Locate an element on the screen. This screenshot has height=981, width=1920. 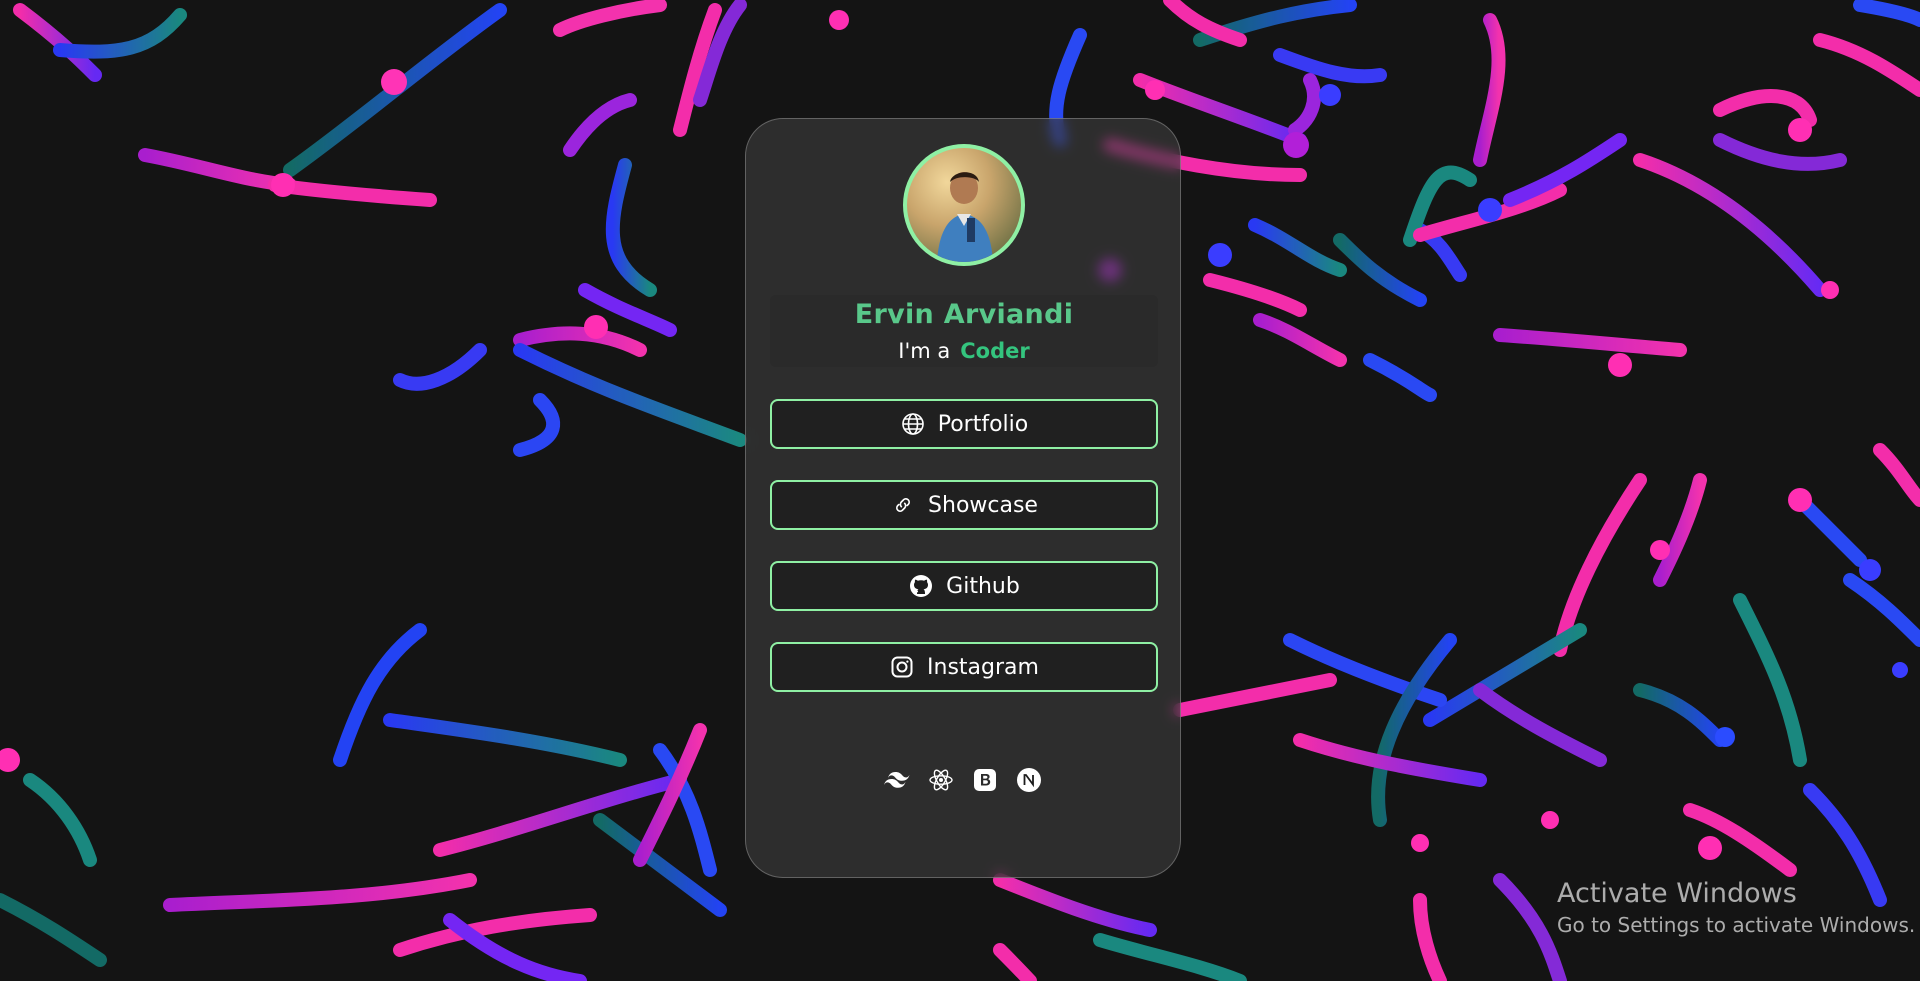
showcase-link-button: Showcase is located at coordinates (964, 505).